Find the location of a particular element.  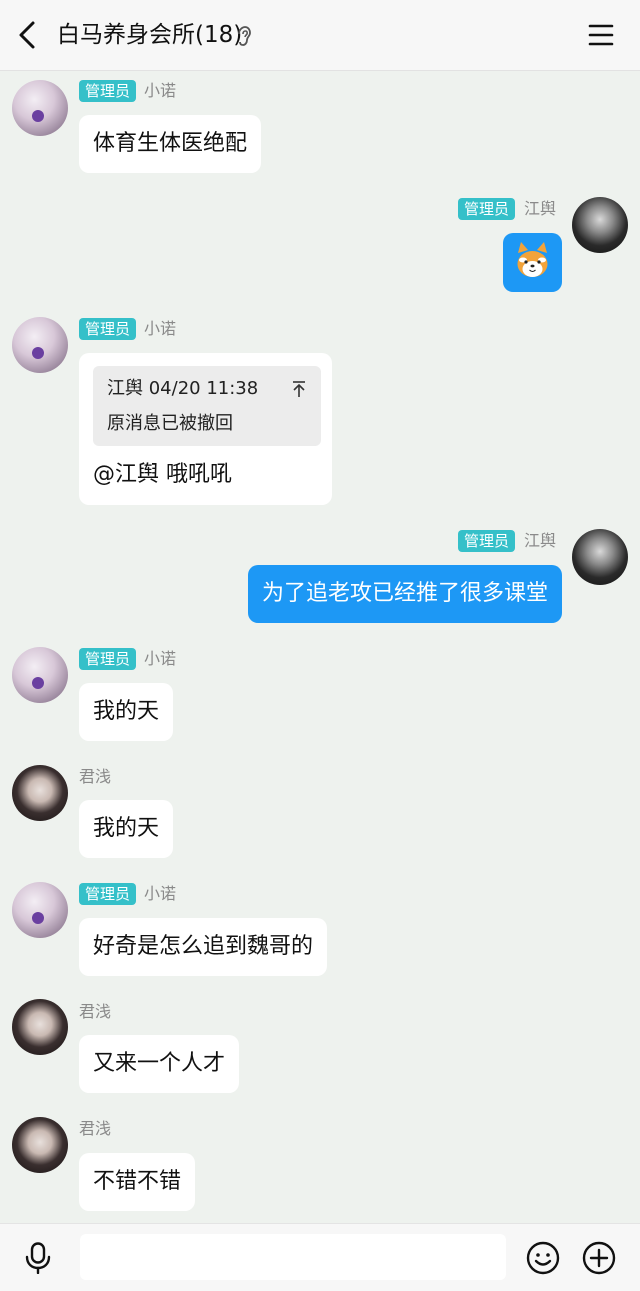

reply-bubble: 江舆 04/20 11:38 原消息已被撤回 @江舆 哦吼吼 is located at coordinates (205, 429).